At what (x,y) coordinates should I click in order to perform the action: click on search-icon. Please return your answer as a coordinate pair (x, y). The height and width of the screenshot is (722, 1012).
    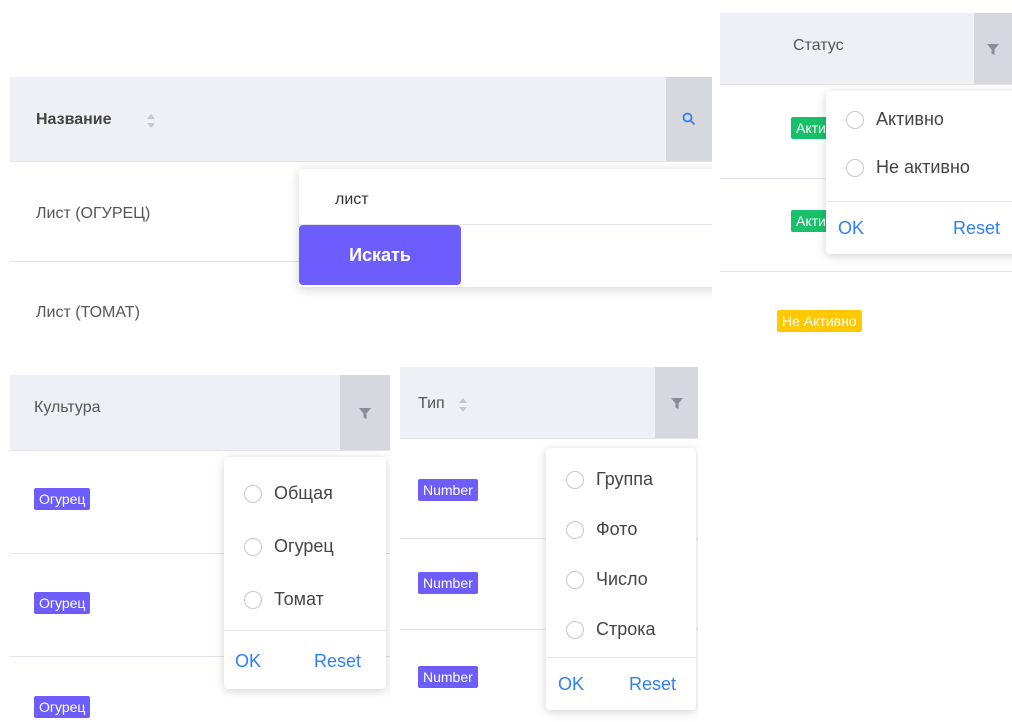
    Looking at the image, I should click on (689, 119).